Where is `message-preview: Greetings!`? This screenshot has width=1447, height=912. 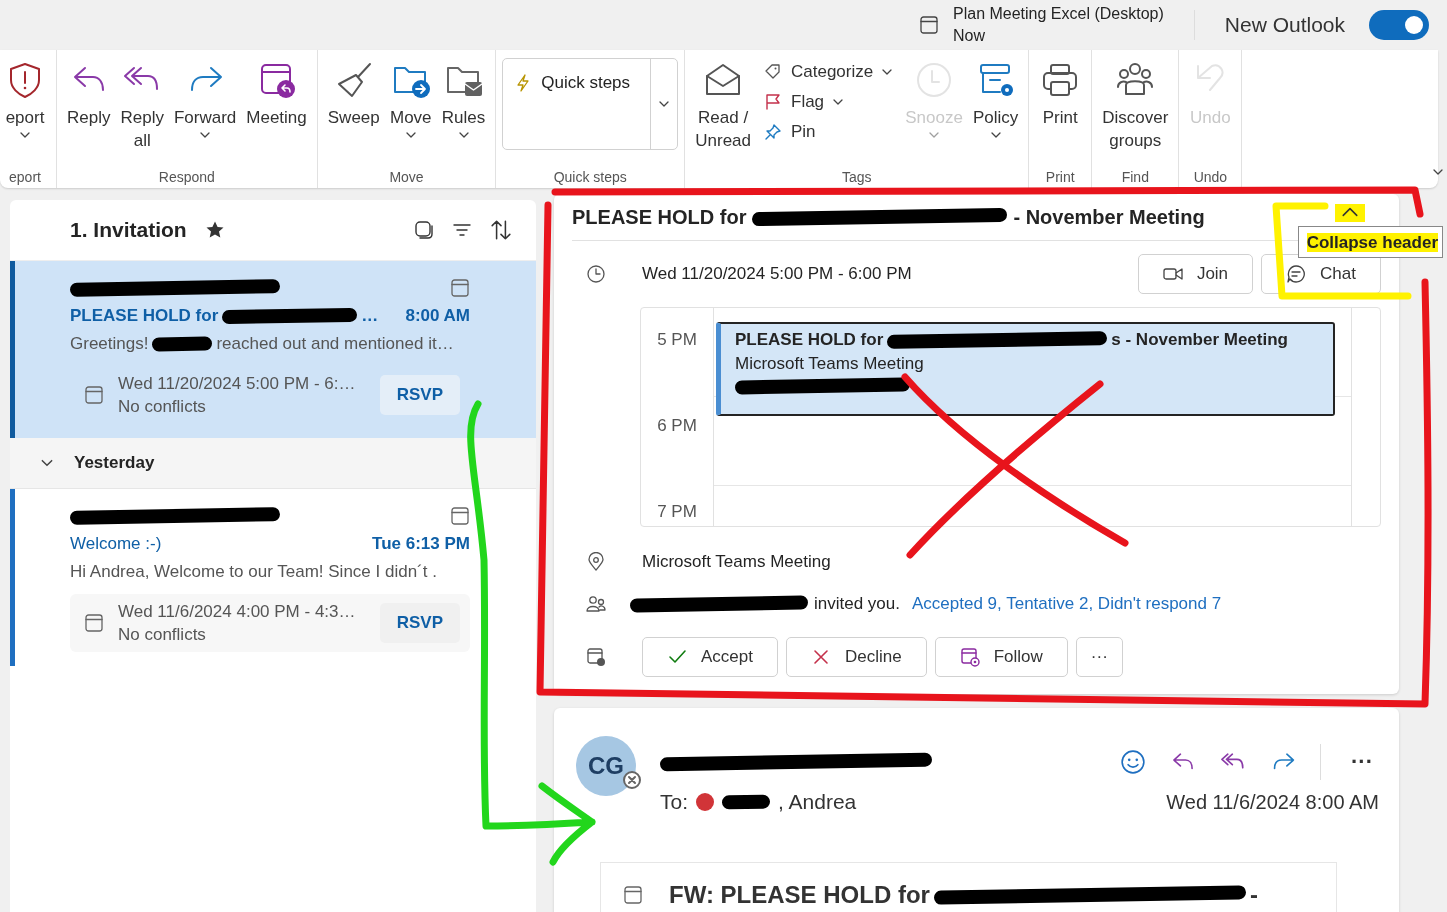 message-preview: Greetings! is located at coordinates (109, 344).